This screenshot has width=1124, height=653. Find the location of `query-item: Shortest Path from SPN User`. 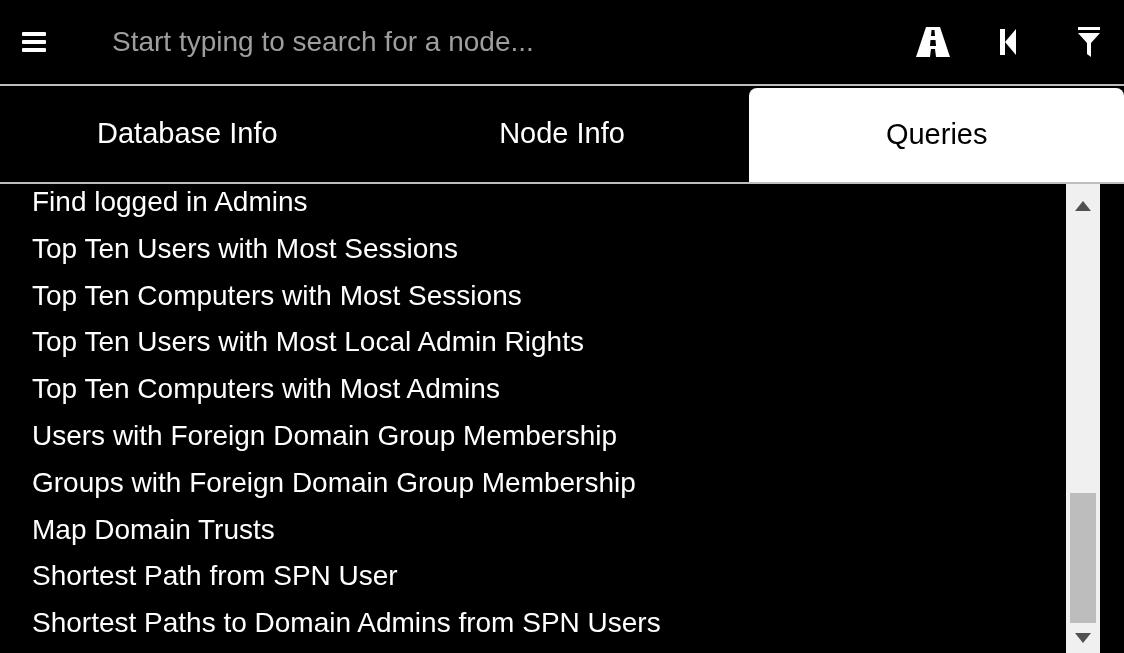

query-item: Shortest Path from SPN User is located at coordinates (549, 583).